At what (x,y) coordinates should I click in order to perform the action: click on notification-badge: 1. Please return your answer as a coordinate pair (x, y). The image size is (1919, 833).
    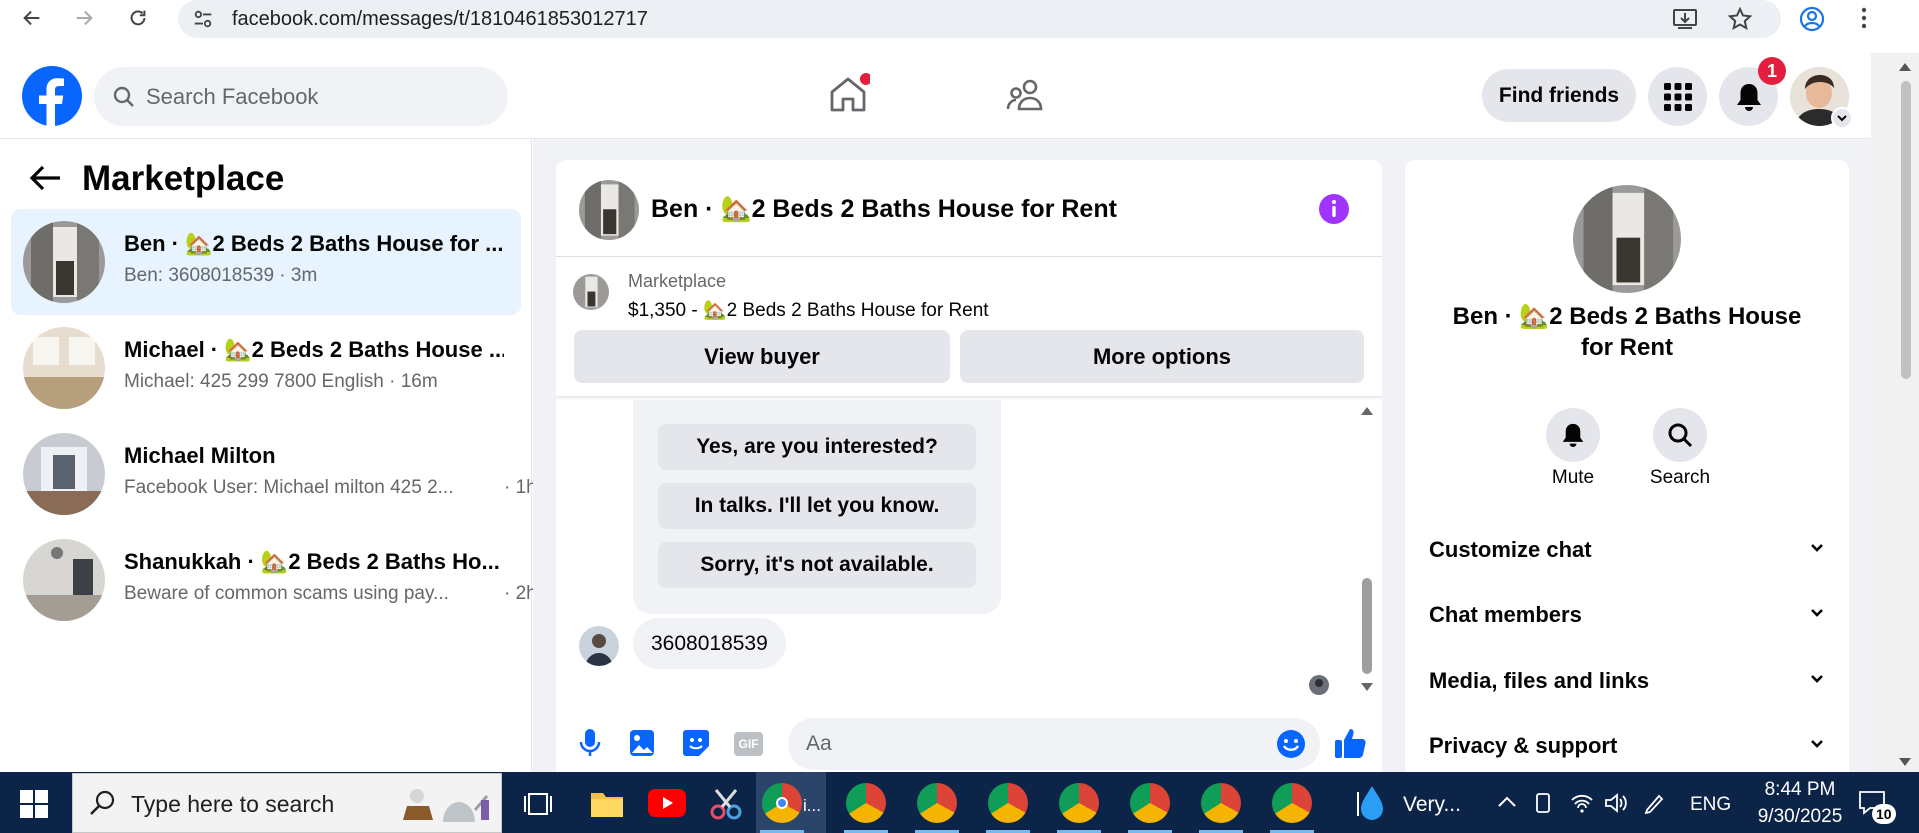
    Looking at the image, I should click on (1772, 71).